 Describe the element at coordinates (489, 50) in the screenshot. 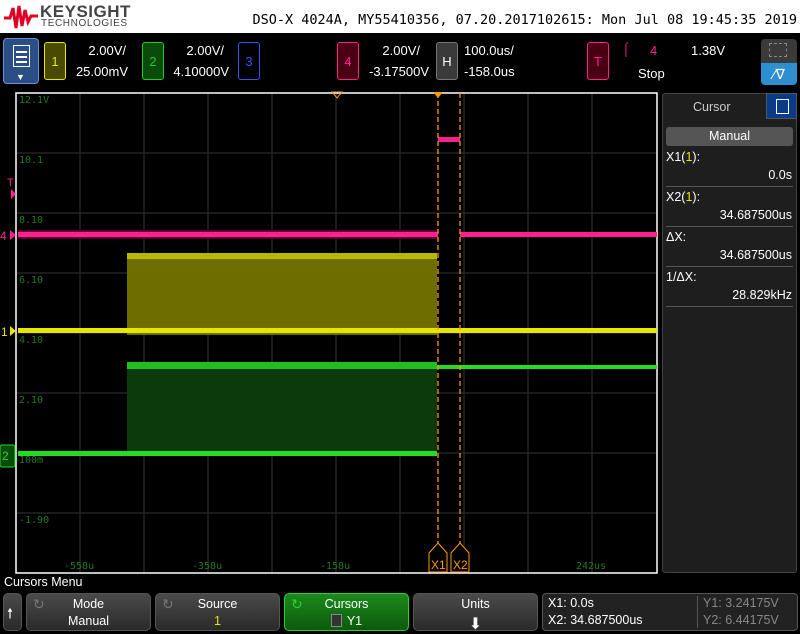

I see `time-scale: 100.0us/` at that location.